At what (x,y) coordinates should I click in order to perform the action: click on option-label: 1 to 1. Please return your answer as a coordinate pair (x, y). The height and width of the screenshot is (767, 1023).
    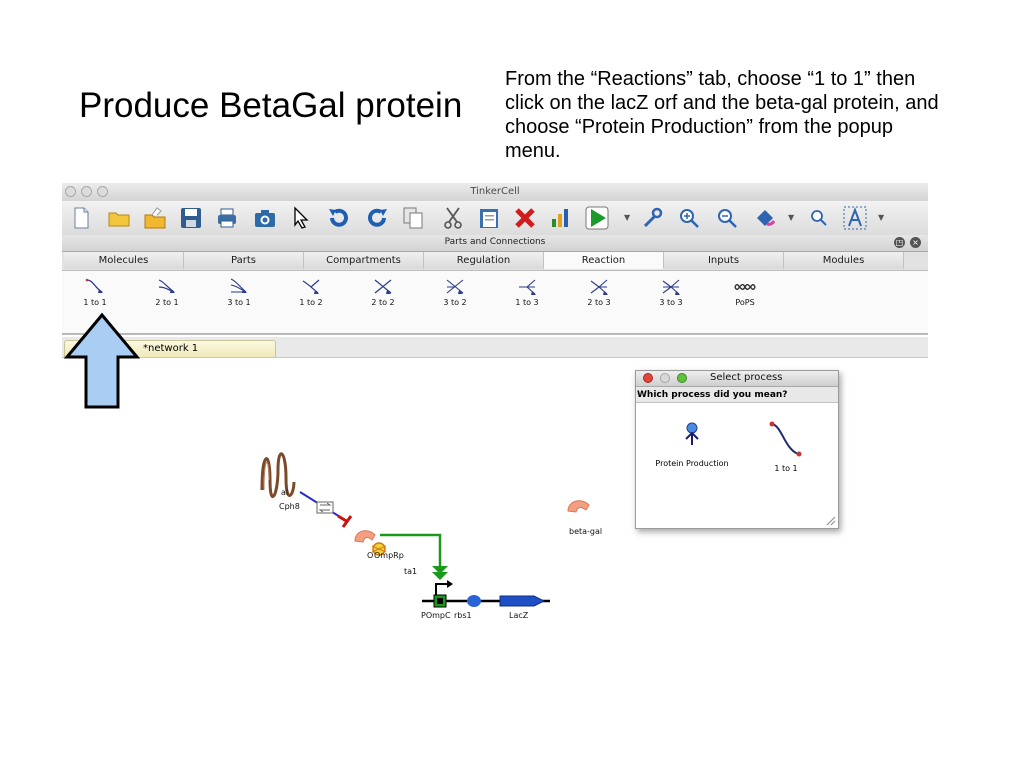
    Looking at the image, I should click on (786, 468).